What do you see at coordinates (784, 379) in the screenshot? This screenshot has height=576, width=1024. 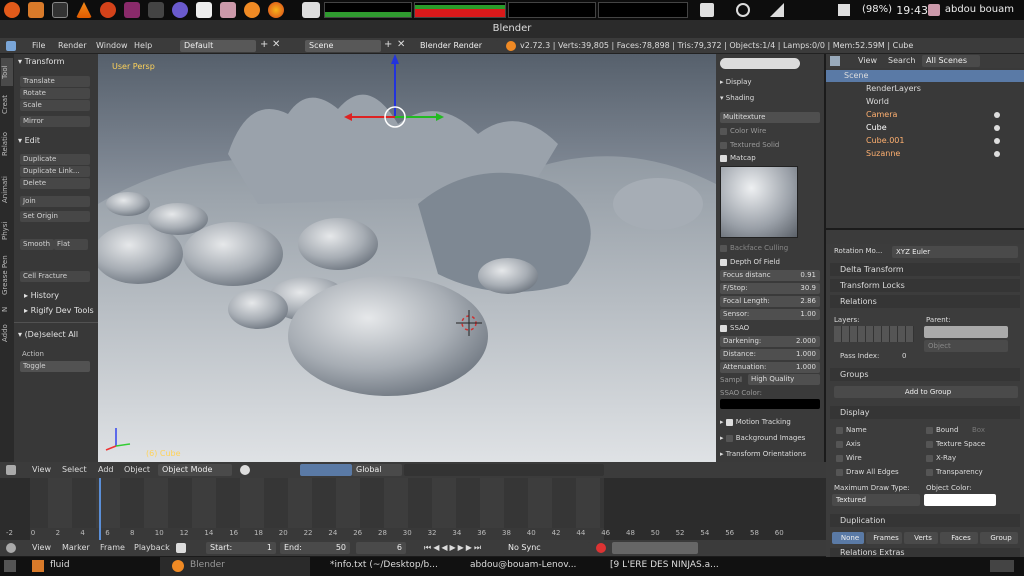 I see `samples-select: High Quality` at bounding box center [784, 379].